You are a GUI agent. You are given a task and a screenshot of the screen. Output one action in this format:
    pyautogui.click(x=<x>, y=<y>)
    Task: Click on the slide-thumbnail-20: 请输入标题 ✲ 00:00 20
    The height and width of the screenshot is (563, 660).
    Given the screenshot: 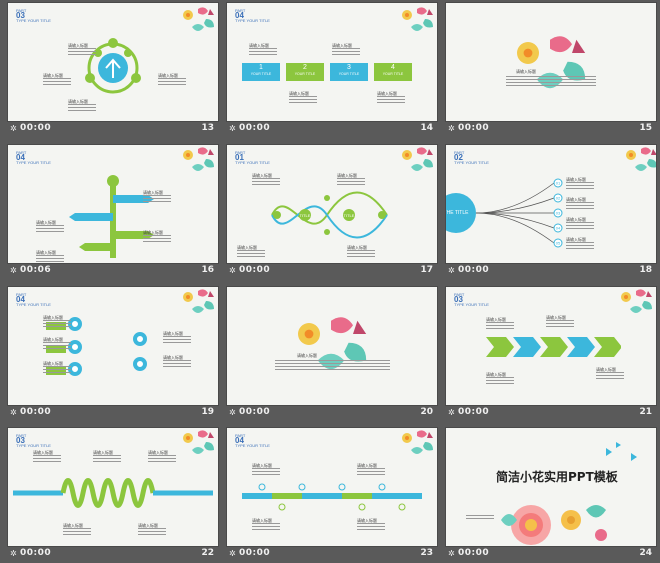 What is the action you would take?
    pyautogui.click(x=332, y=353)
    